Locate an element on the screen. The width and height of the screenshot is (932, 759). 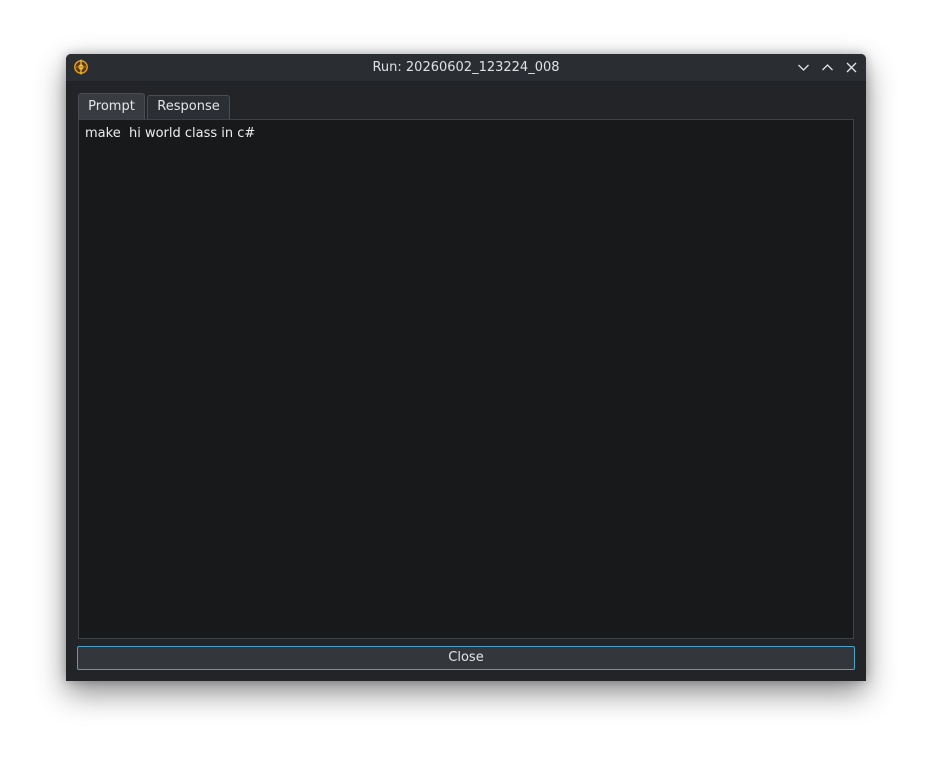
window-title: Run: 20260602_123224_008 is located at coordinates (466, 67).